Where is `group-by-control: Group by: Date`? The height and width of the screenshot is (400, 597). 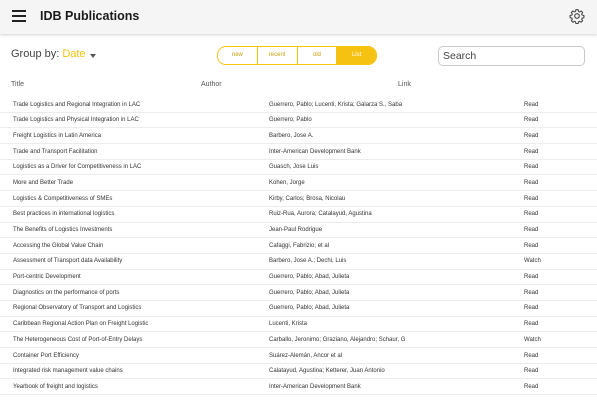 group-by-control: Group by: Date is located at coordinates (48, 54).